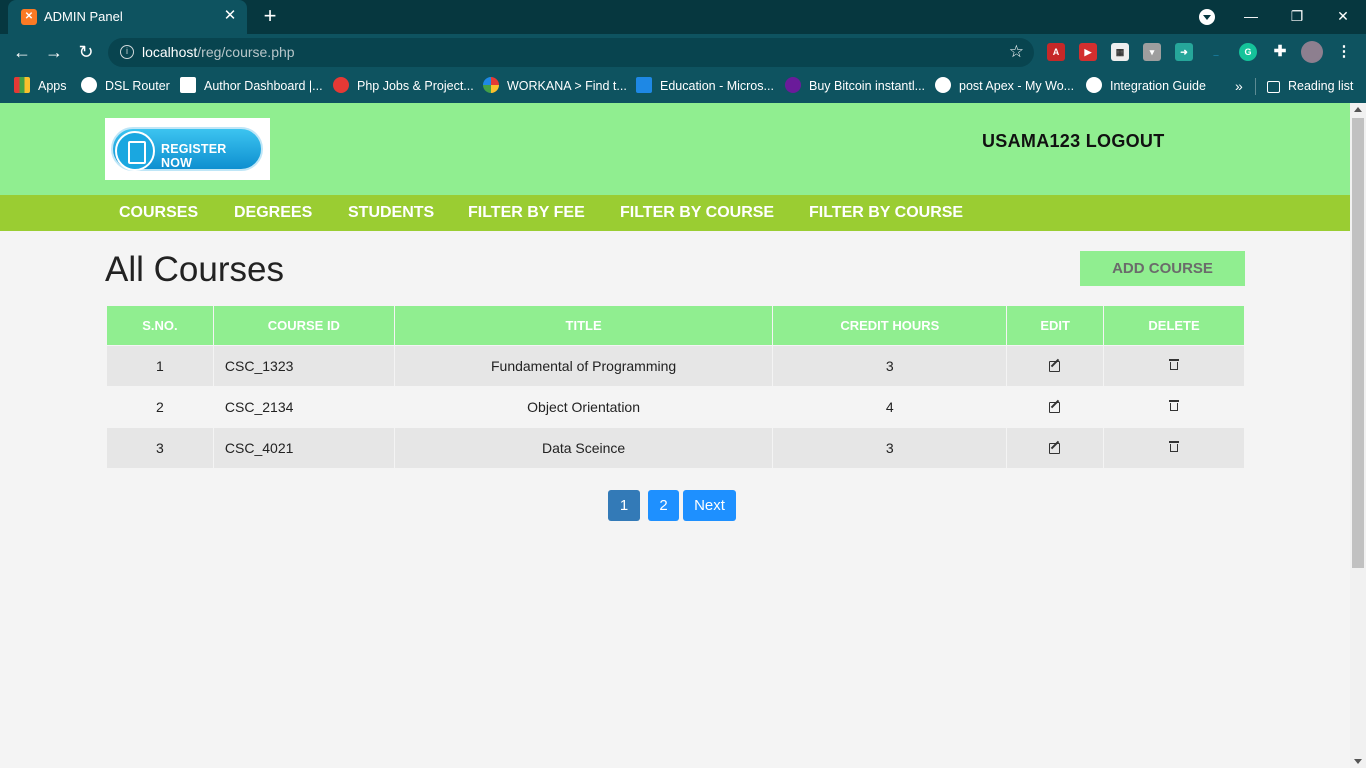 The height and width of the screenshot is (768, 1366). I want to click on pagination-page-1: 1, so click(624, 505).